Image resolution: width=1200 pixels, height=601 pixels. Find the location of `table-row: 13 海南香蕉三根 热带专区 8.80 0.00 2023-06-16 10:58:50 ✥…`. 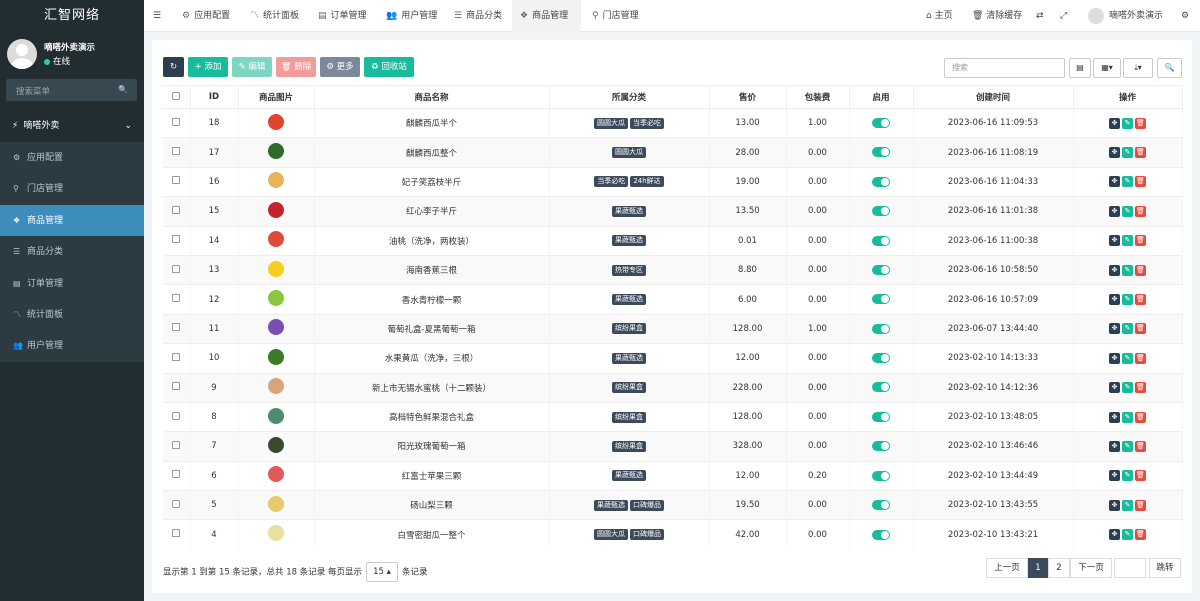

table-row: 13 海南香蕉三根 热带专区 8.80 0.00 2023-06-16 10:58:50 ✥… is located at coordinates (673, 269).